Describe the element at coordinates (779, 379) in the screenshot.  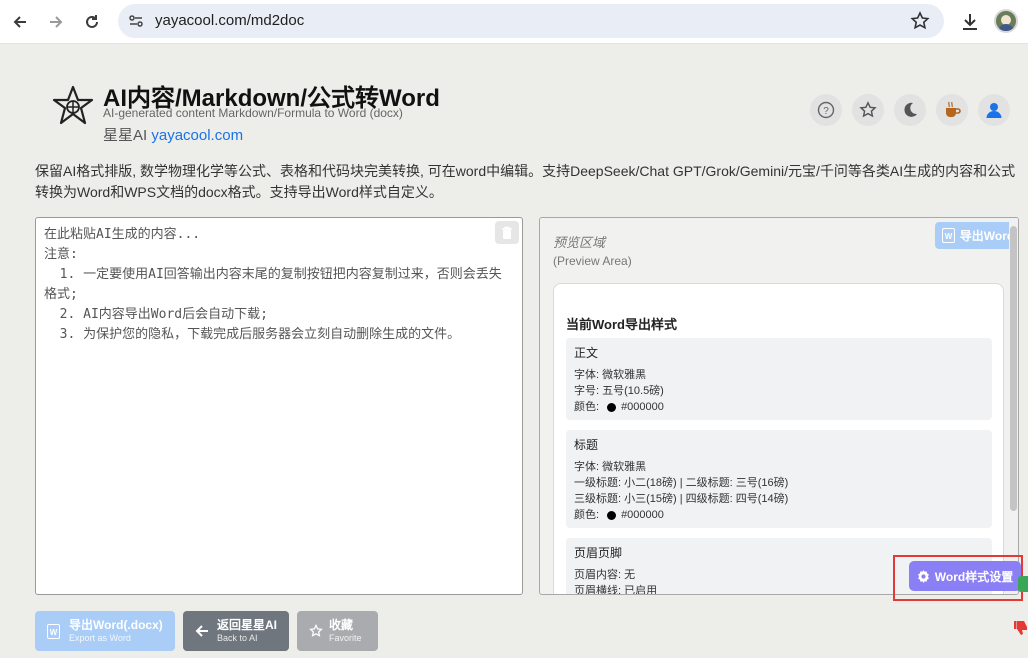
I see `section-body-text: 正文 字体: 微软雅黑 字号: 五号(10.5磅) 颜色: #000000` at that location.